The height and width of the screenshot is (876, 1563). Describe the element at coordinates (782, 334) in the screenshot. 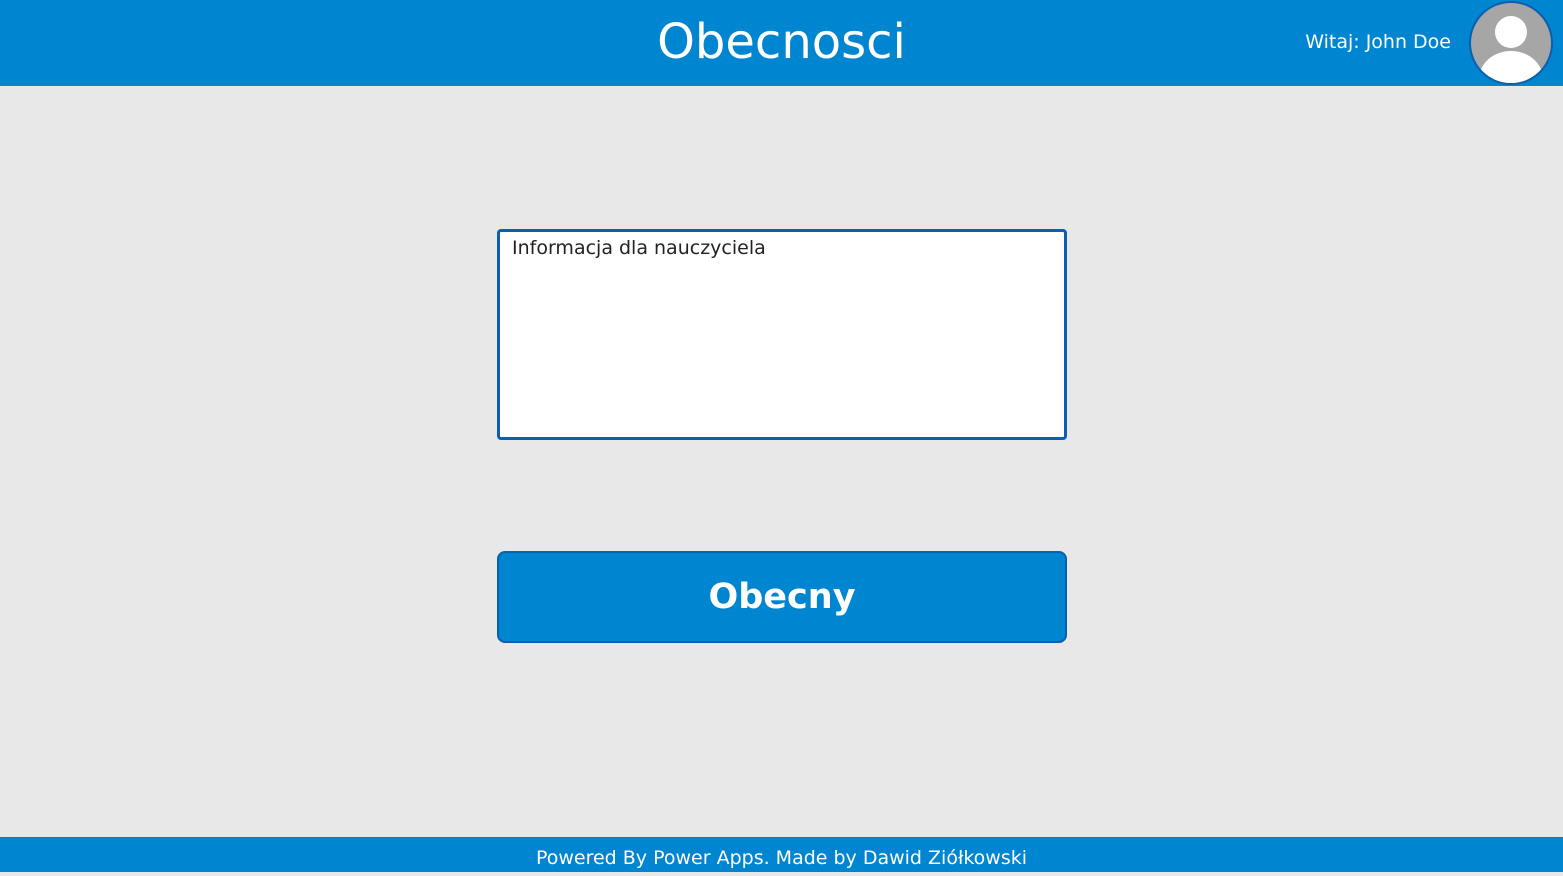

I see `teacher-message-input` at that location.